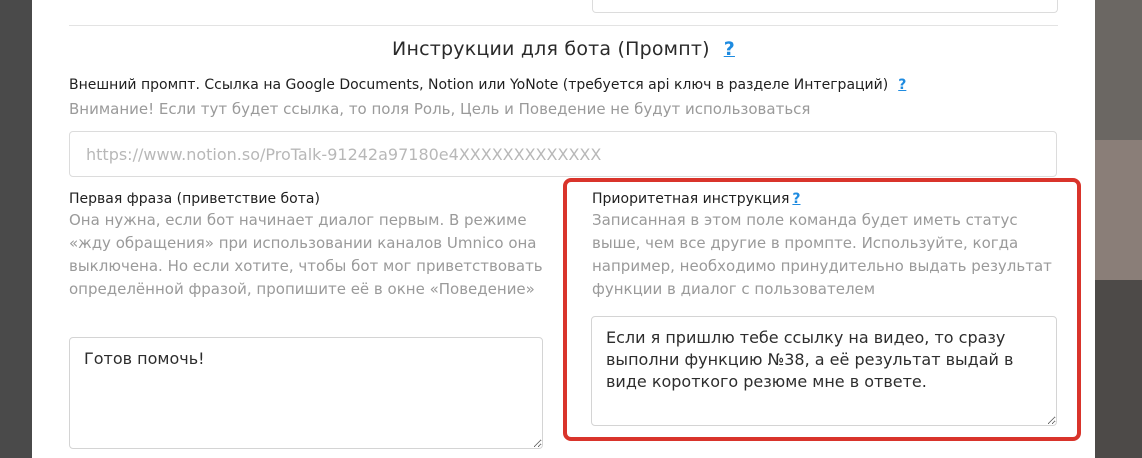 The image size is (1142, 458). What do you see at coordinates (194, 199) in the screenshot?
I see `first-phrase-label: Первая фраза (приветствие бота)` at bounding box center [194, 199].